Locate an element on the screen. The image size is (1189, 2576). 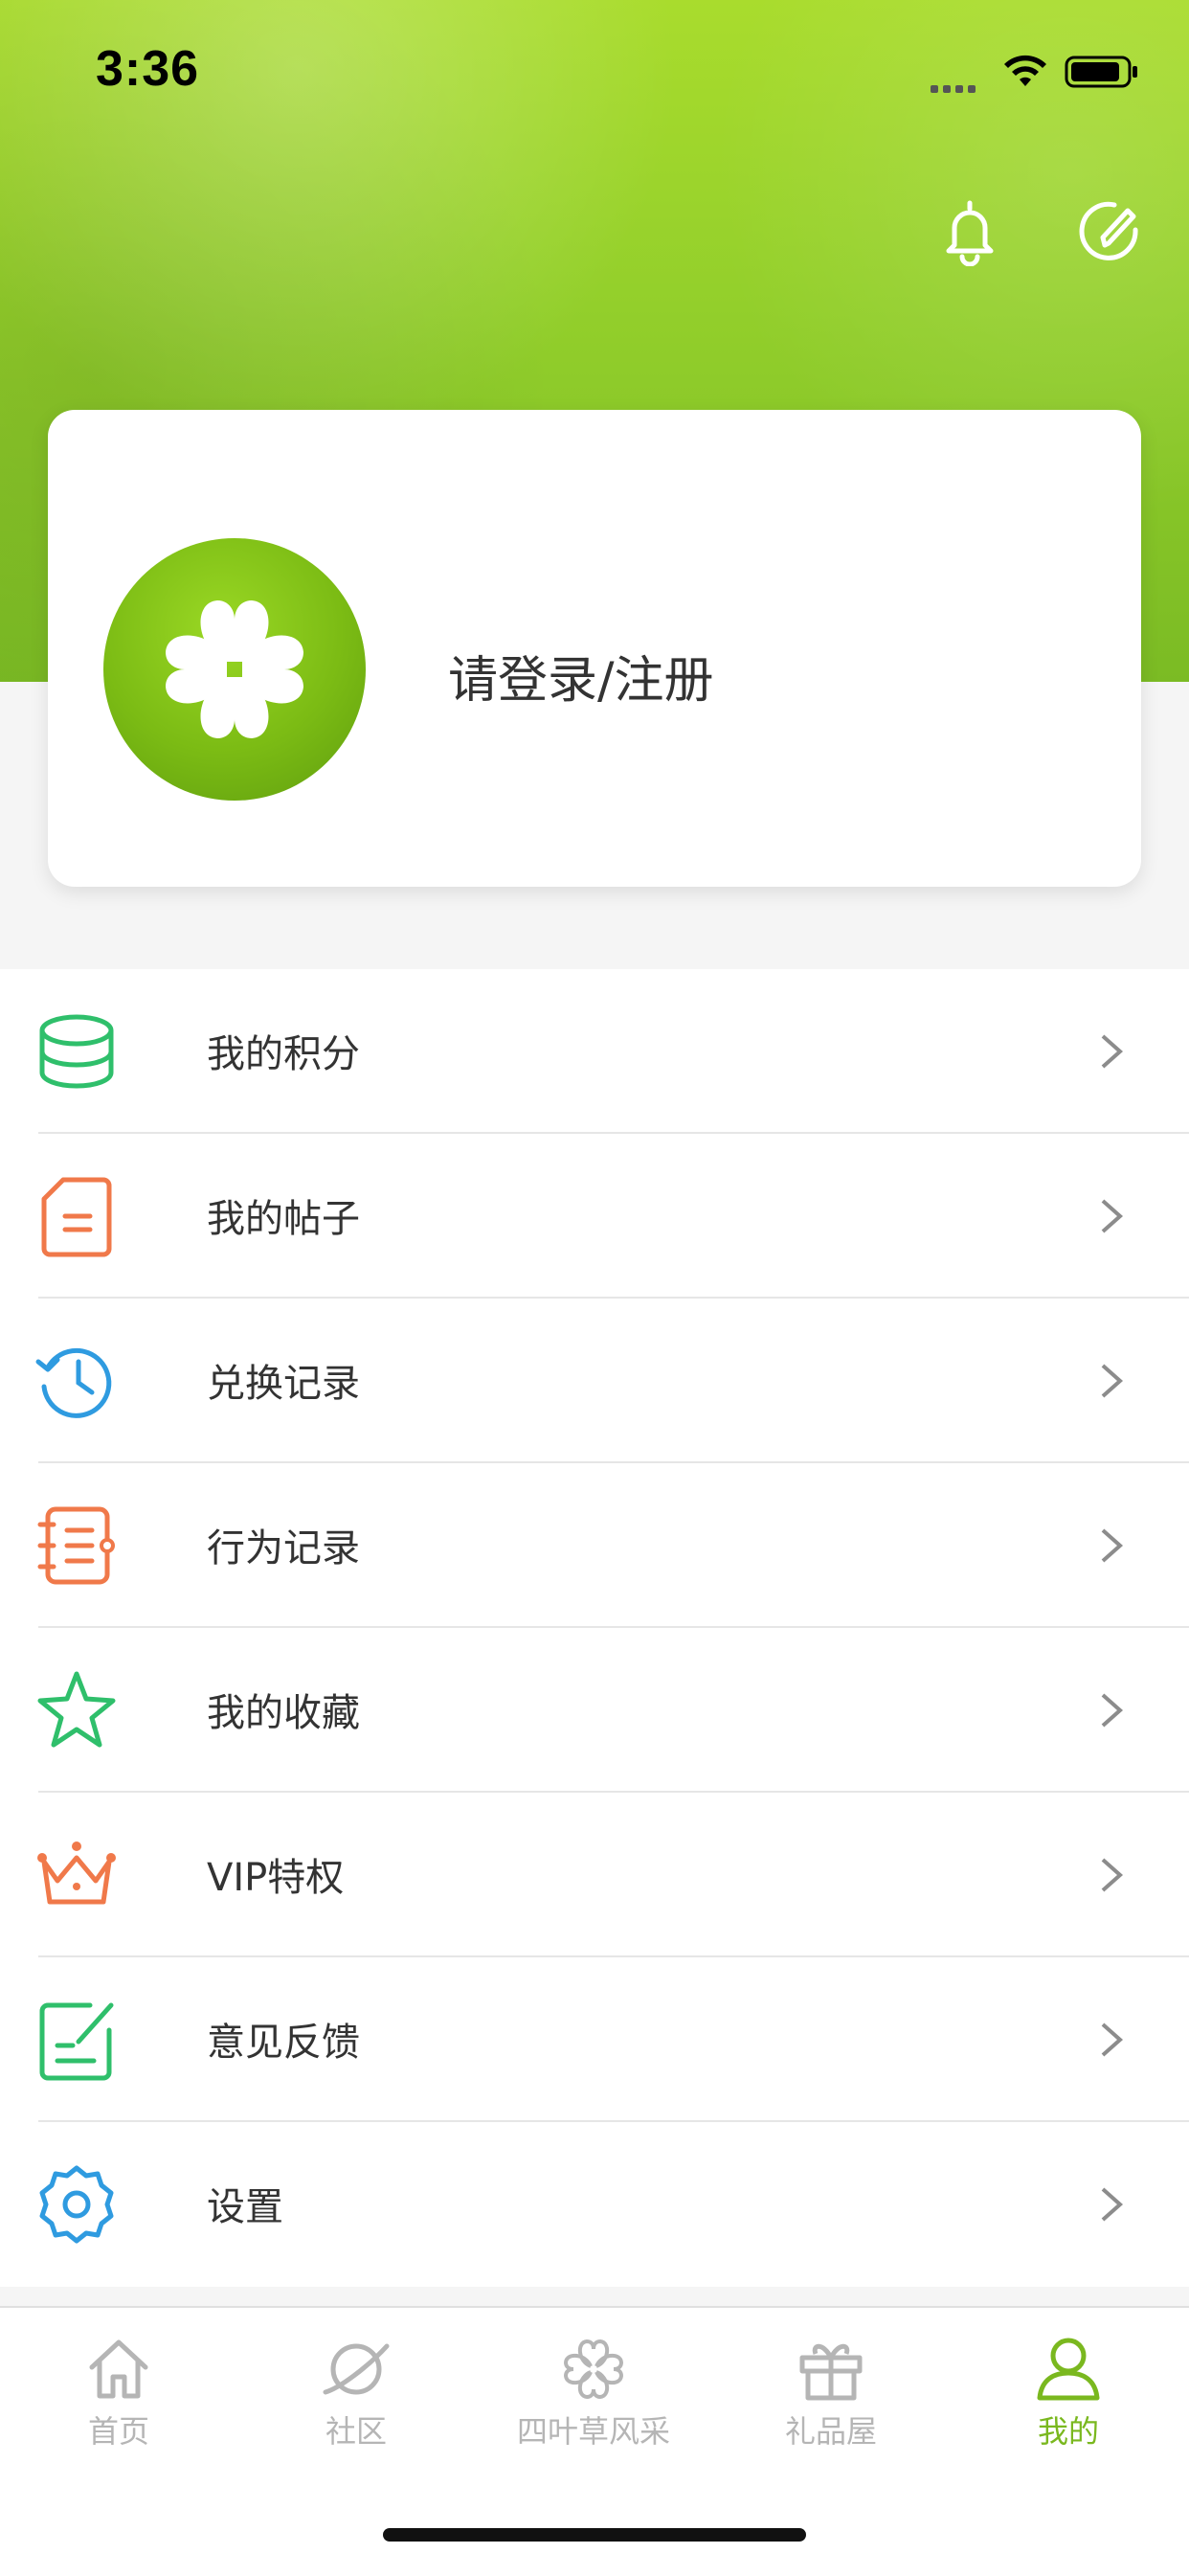
avatar is located at coordinates (234, 669).